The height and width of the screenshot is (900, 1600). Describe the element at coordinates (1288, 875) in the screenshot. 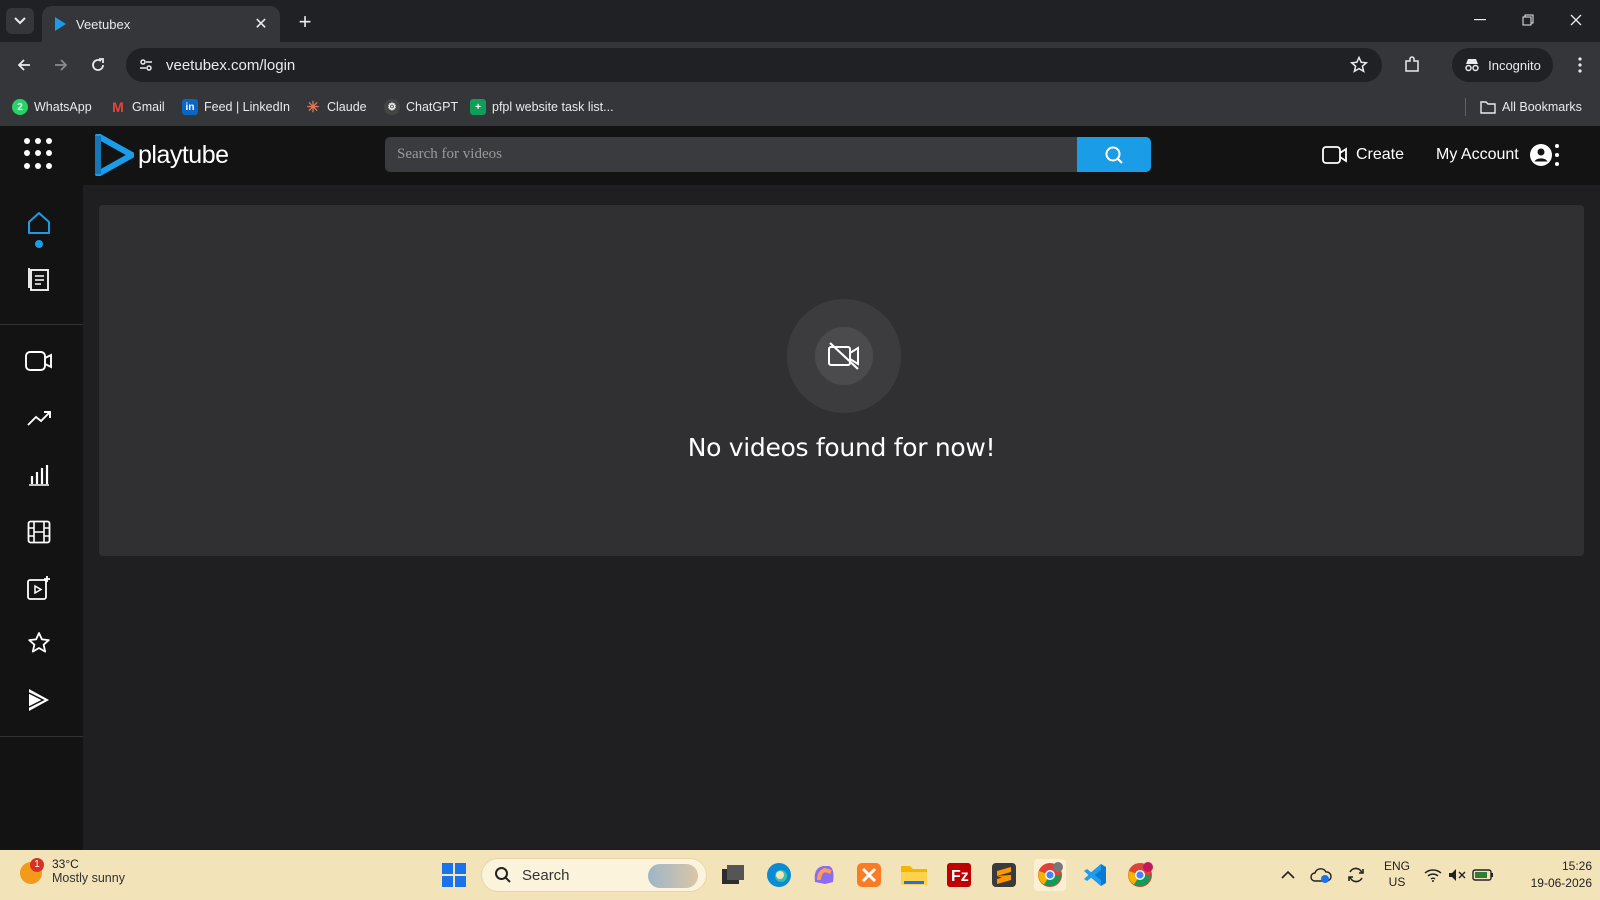

I see `show-hidden-icons-button` at that location.